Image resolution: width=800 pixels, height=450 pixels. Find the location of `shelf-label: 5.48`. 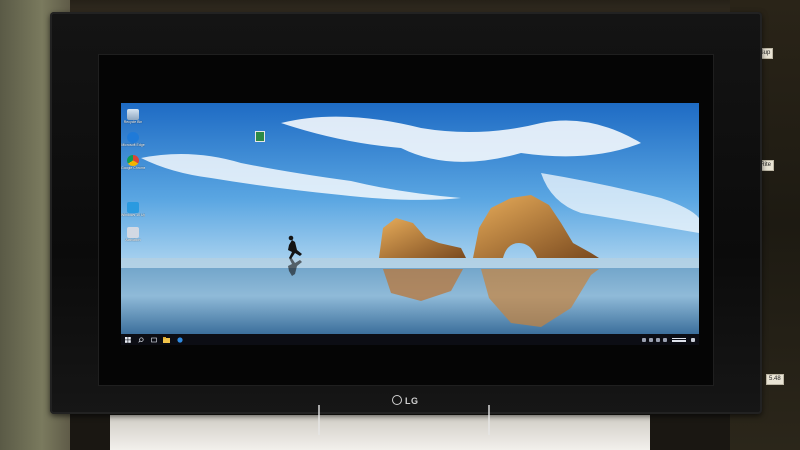

shelf-label: 5.48 is located at coordinates (775, 379).